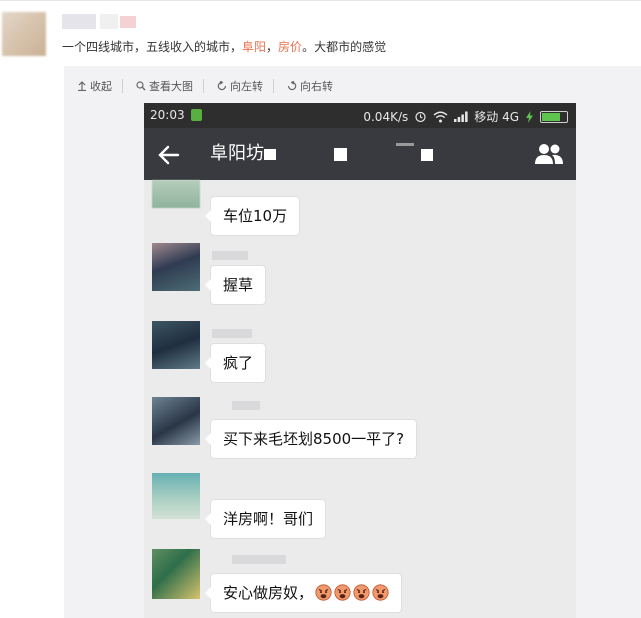 The width and height of the screenshot is (641, 618). I want to click on message-bubble: 握草, so click(235, 285).